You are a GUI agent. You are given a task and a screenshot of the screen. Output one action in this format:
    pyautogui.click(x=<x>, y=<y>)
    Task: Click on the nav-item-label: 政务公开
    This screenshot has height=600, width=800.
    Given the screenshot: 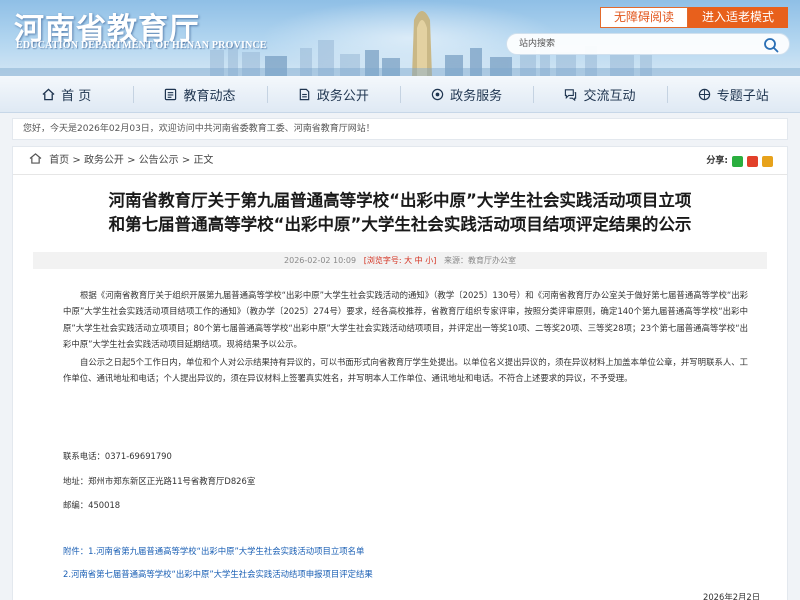 What is the action you would take?
    pyautogui.click(x=342, y=96)
    